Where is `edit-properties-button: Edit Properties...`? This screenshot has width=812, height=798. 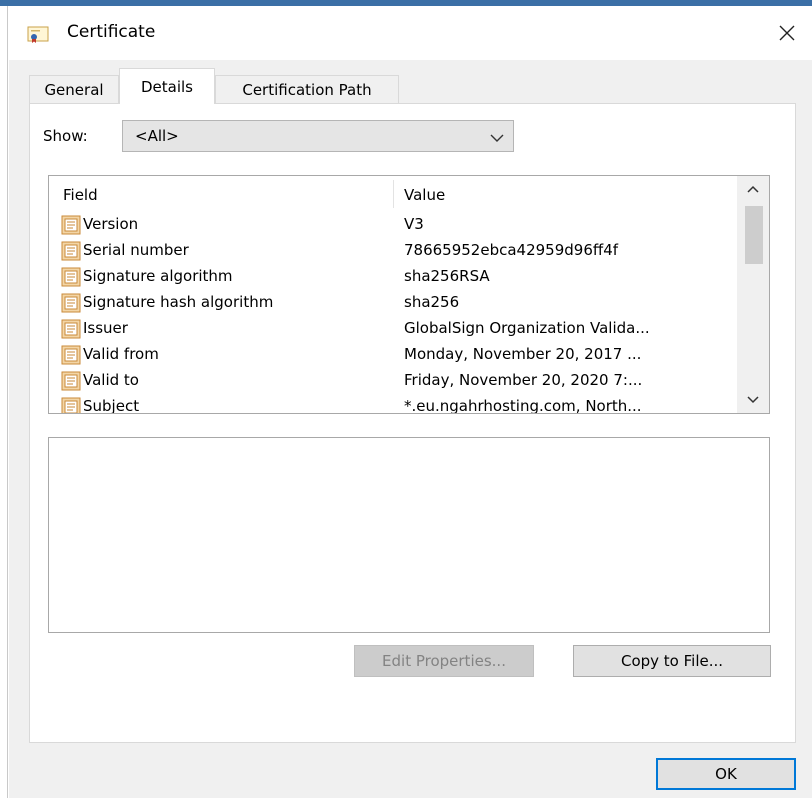 edit-properties-button: Edit Properties... is located at coordinates (444, 661).